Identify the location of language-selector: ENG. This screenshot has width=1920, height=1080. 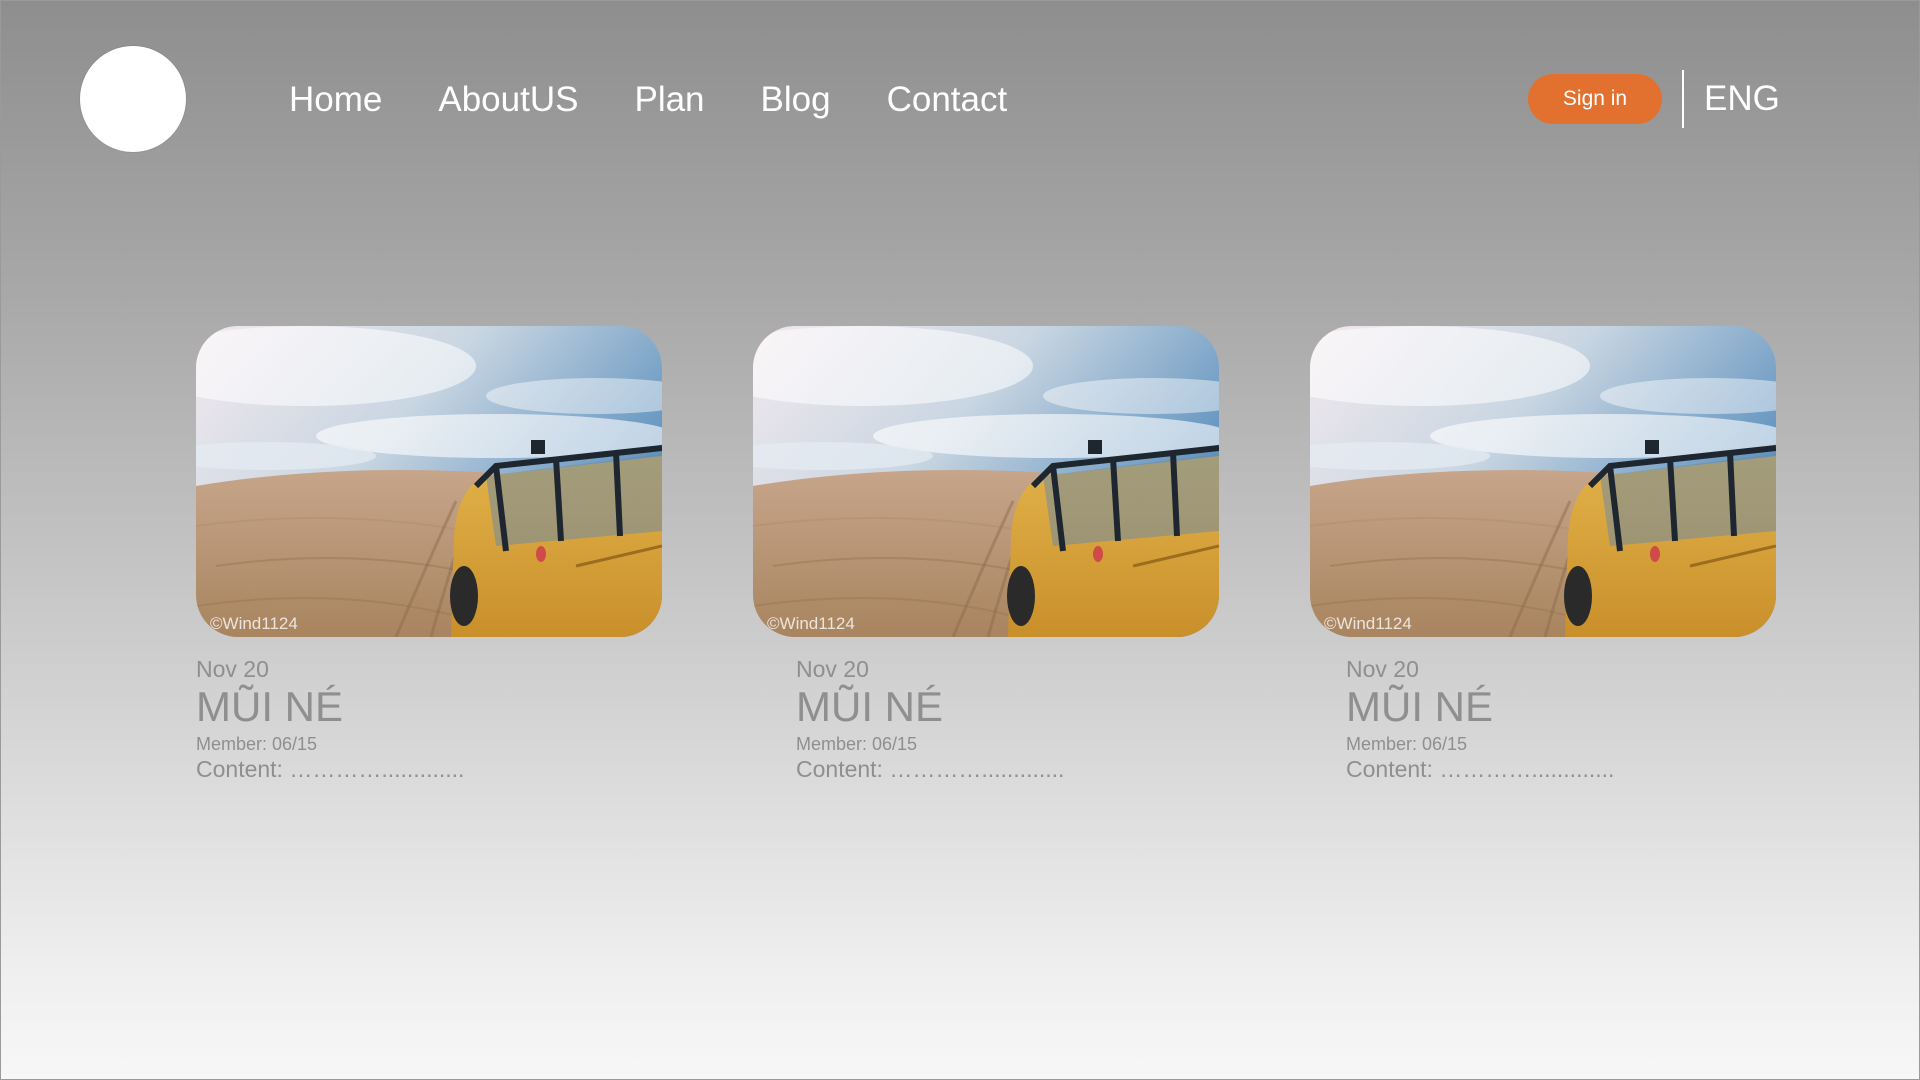
(1742, 99).